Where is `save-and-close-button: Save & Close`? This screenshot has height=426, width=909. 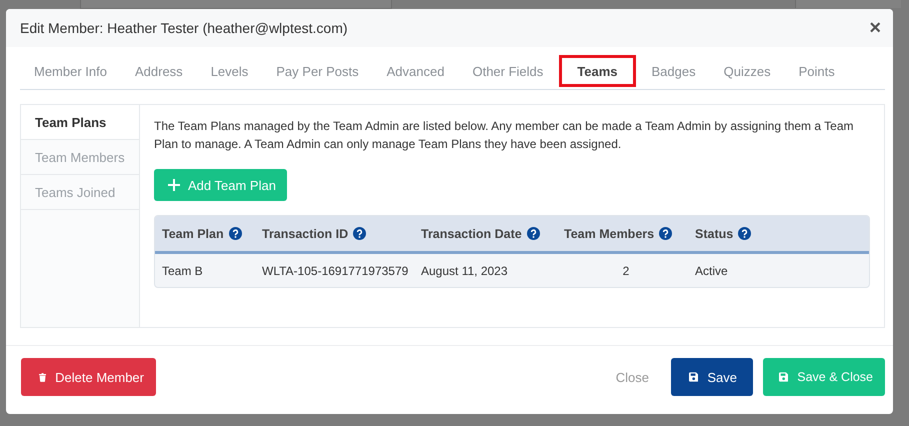
save-and-close-button: Save & Close is located at coordinates (824, 377).